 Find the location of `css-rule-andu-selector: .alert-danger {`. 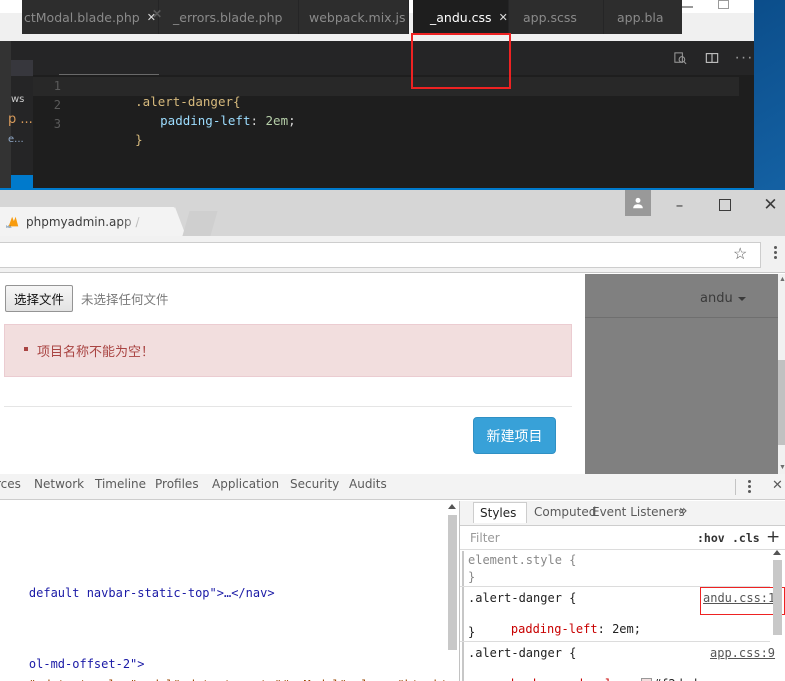

css-rule-andu-selector: .alert-danger { is located at coordinates (522, 598).